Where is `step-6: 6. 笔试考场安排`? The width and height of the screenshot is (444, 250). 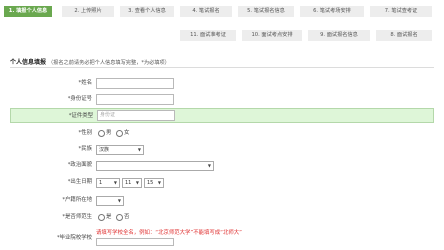 step-6: 6. 笔试考场安排 is located at coordinates (332, 11).